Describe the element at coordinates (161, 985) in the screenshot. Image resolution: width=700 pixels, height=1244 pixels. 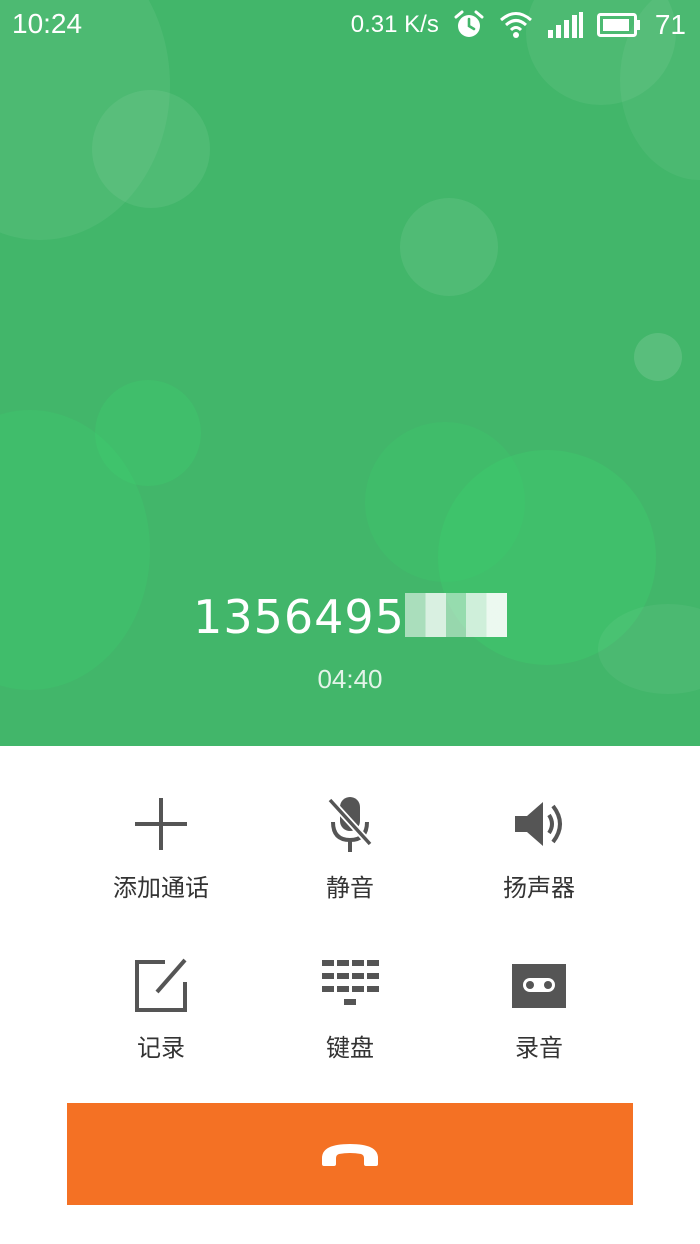
I see `note-icon` at that location.